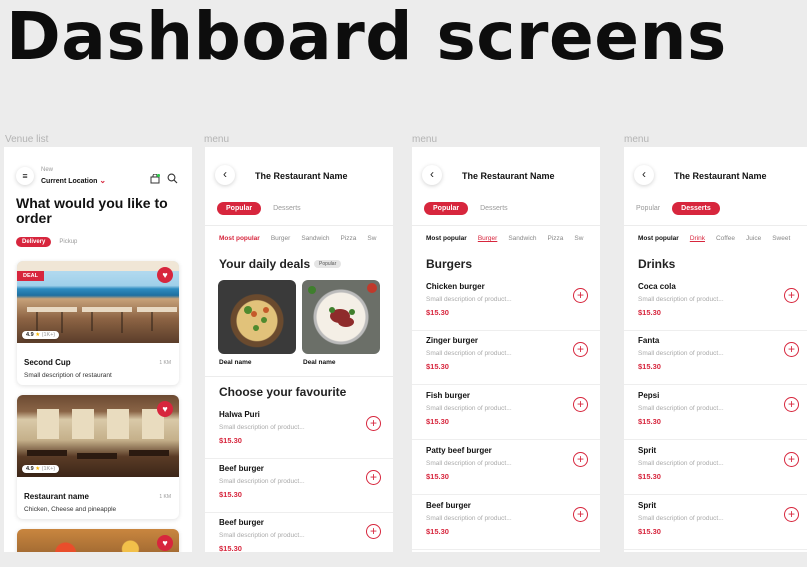  I want to click on item-name: Chicken burger, so click(455, 286).